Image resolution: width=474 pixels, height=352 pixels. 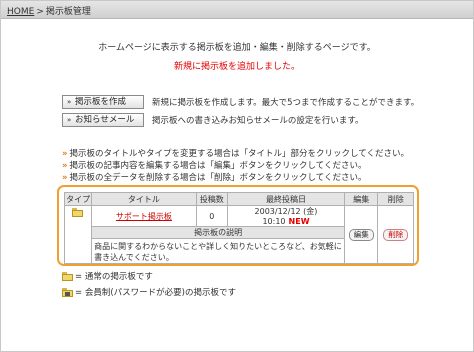 I want to click on note-item: » 掲示板の記事内容を編集する場合は「編集」ボタンをクリックしてください。, so click(x=235, y=166).